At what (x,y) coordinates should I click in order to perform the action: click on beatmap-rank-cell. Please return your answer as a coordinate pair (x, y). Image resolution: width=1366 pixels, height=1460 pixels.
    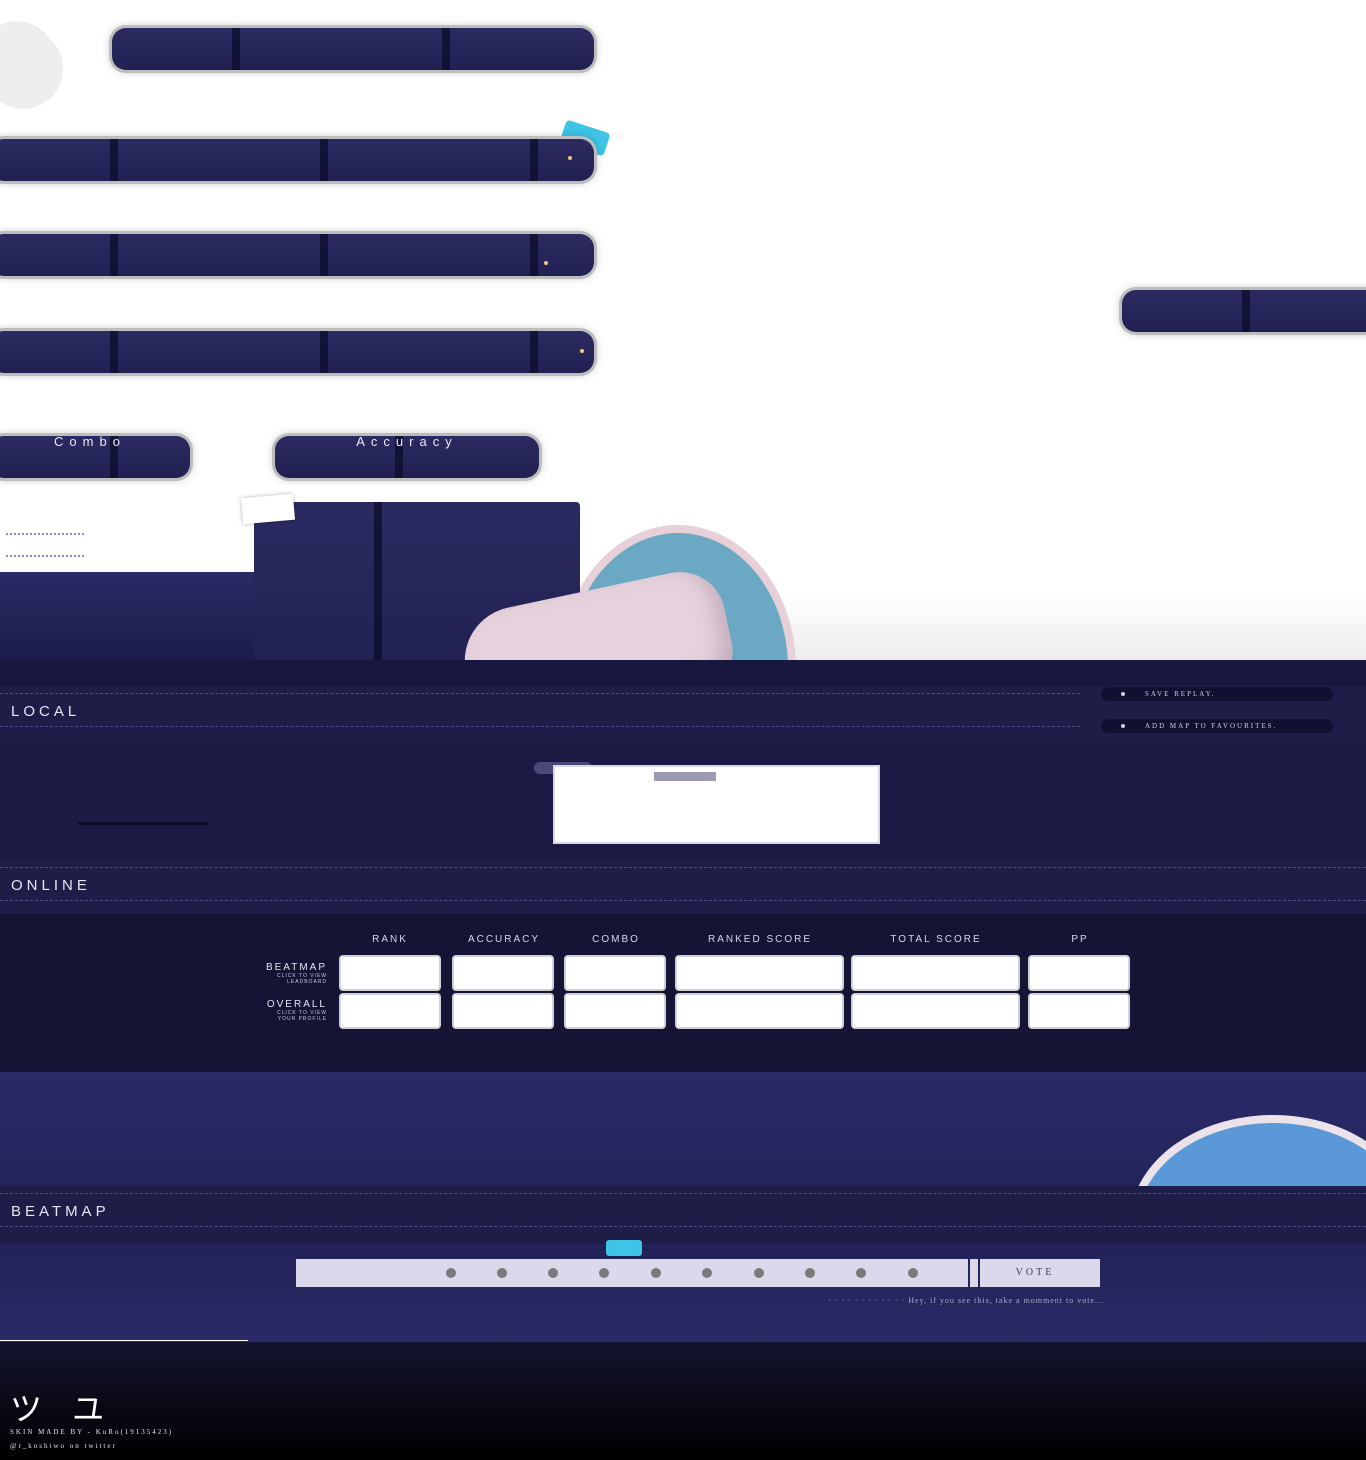
    Looking at the image, I should click on (390, 973).